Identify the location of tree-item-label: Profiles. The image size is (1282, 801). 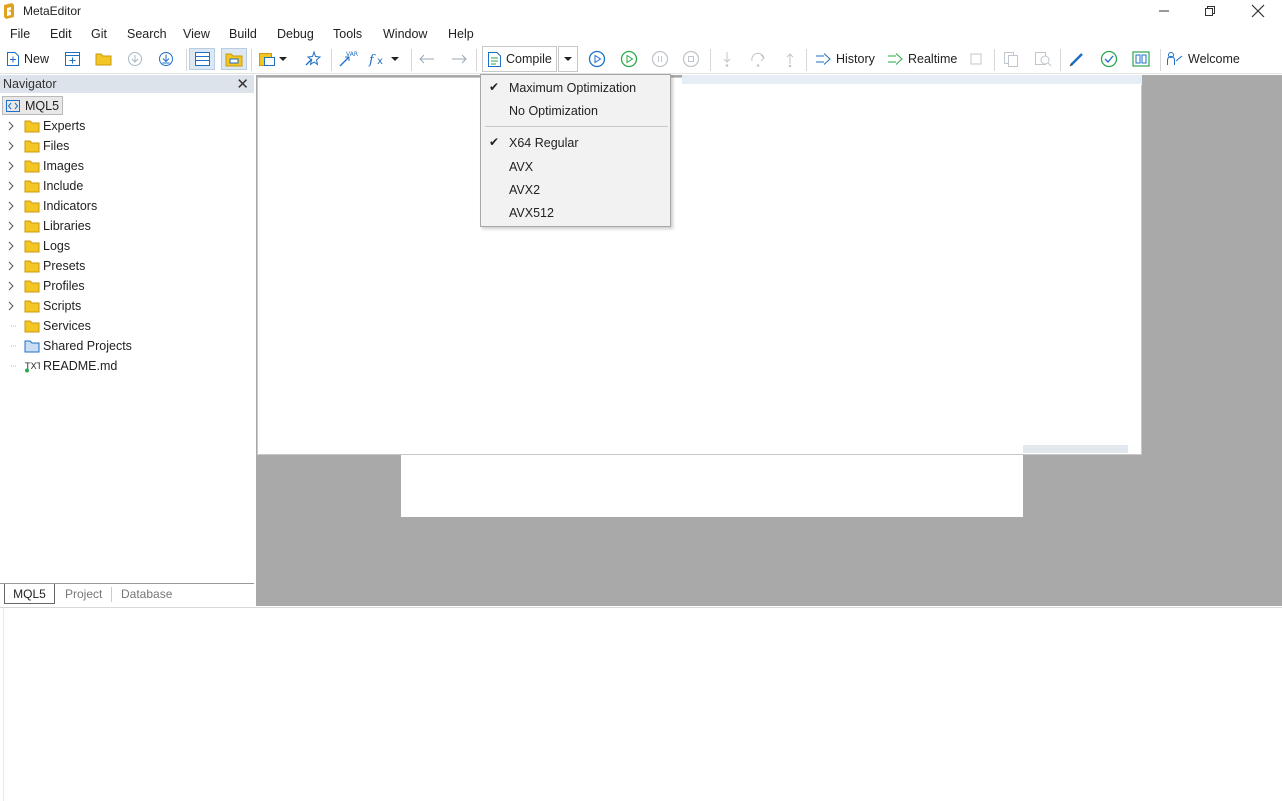
(64, 286).